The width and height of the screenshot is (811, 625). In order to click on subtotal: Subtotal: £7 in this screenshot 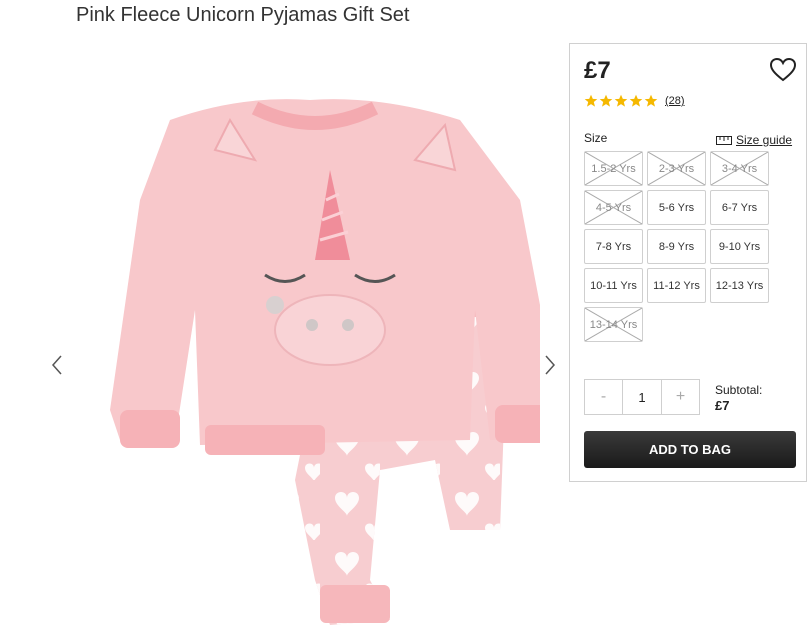, I will do `click(738, 398)`.